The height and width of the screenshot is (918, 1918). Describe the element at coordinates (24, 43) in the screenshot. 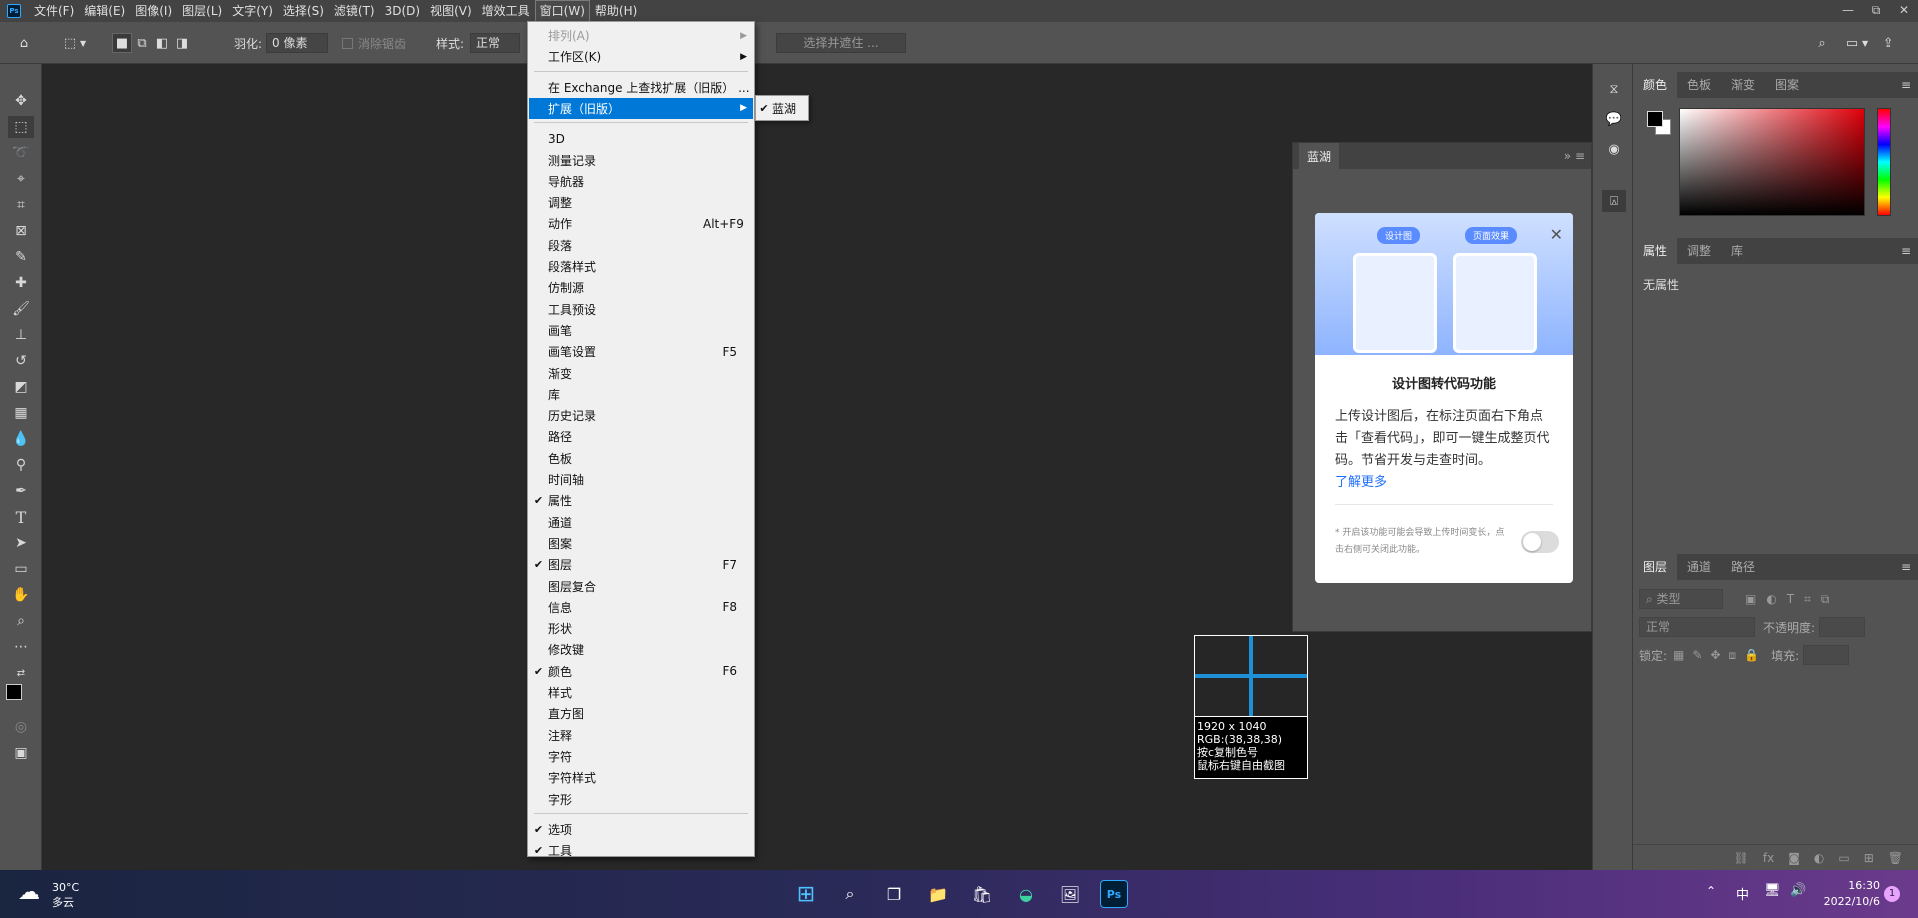

I see `home-button: ⌂` at that location.